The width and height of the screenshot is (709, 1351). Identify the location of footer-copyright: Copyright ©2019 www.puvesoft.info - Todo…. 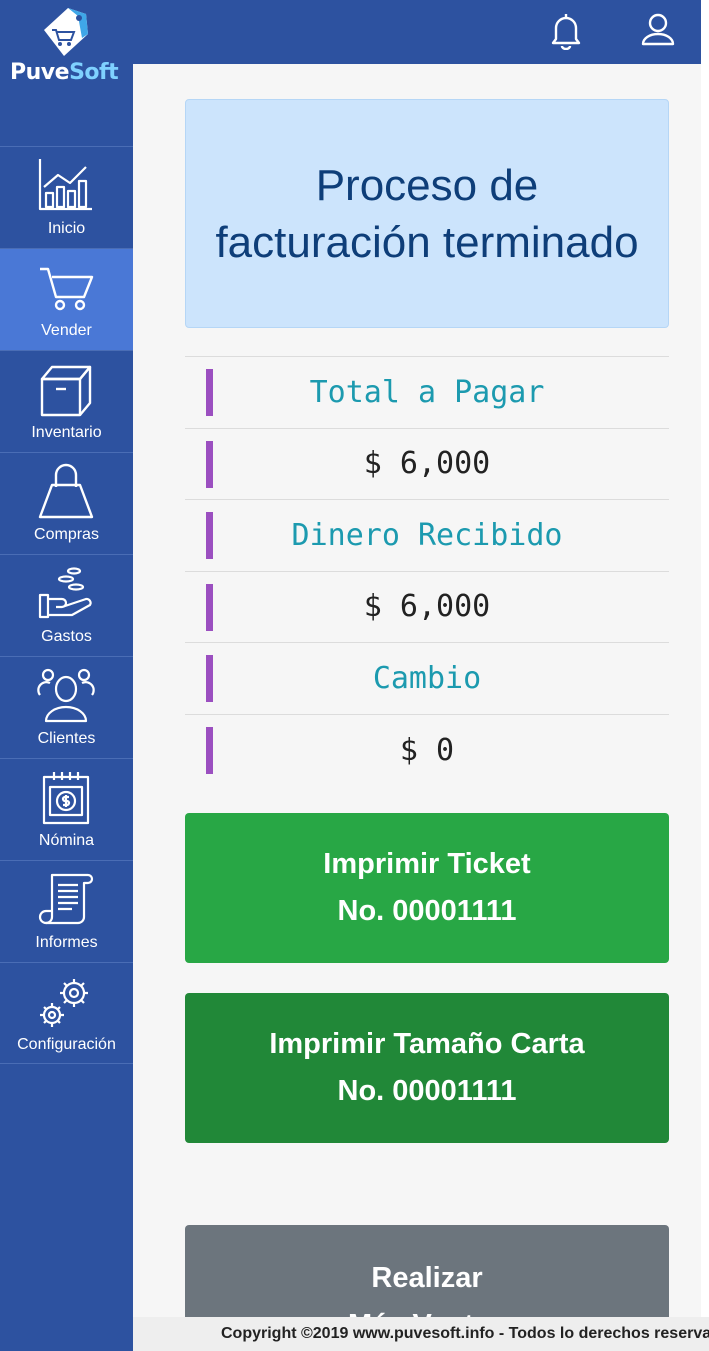
(421, 1334).